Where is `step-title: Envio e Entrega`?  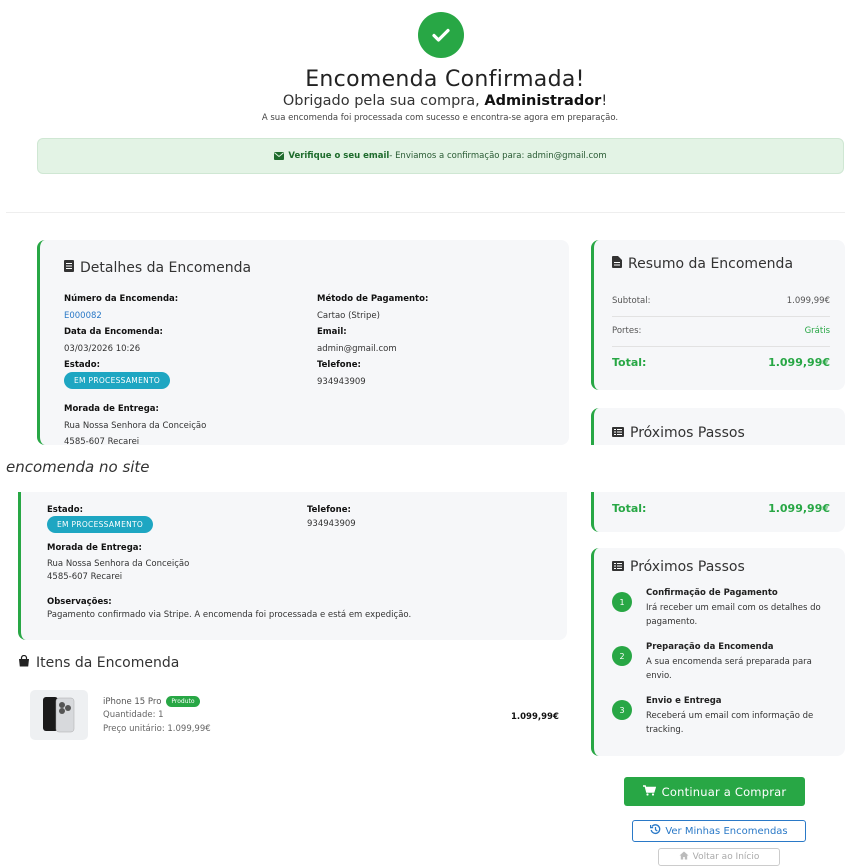
step-title: Envio e Entrega is located at coordinates (684, 701).